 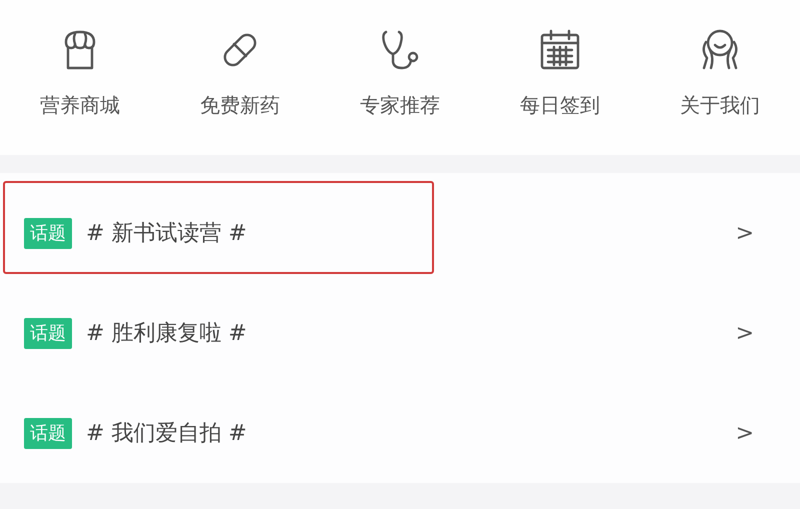 What do you see at coordinates (240, 77) in the screenshot?
I see `menu-item: 免费新药` at bounding box center [240, 77].